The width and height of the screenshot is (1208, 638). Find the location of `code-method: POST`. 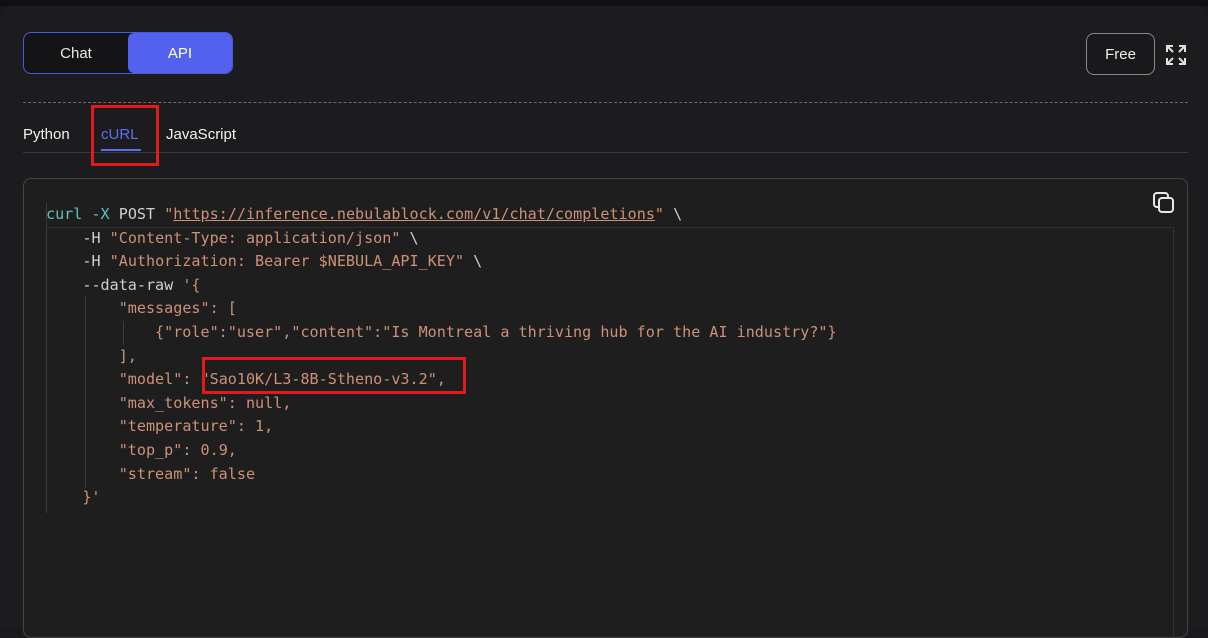

code-method: POST is located at coordinates (137, 214).